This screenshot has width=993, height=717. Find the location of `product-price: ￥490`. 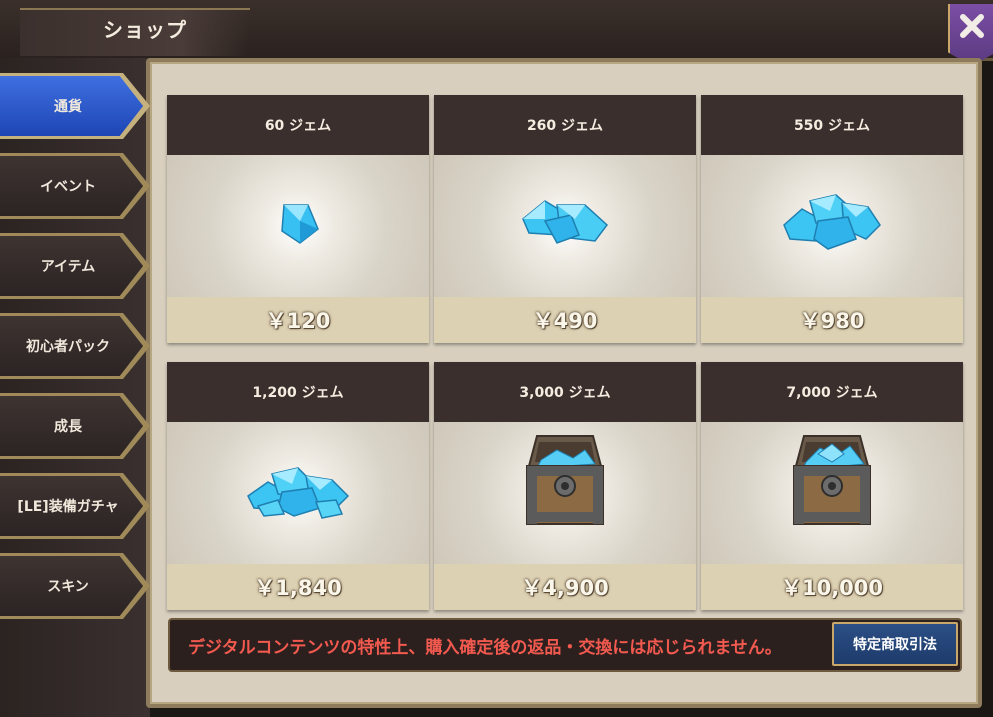

product-price: ￥490 is located at coordinates (565, 321).